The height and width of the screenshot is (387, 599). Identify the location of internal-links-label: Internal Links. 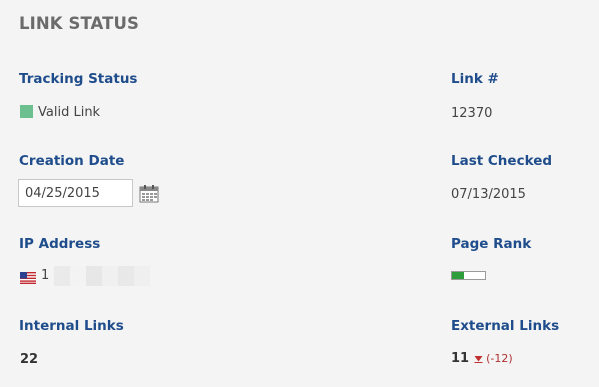
(71, 326).